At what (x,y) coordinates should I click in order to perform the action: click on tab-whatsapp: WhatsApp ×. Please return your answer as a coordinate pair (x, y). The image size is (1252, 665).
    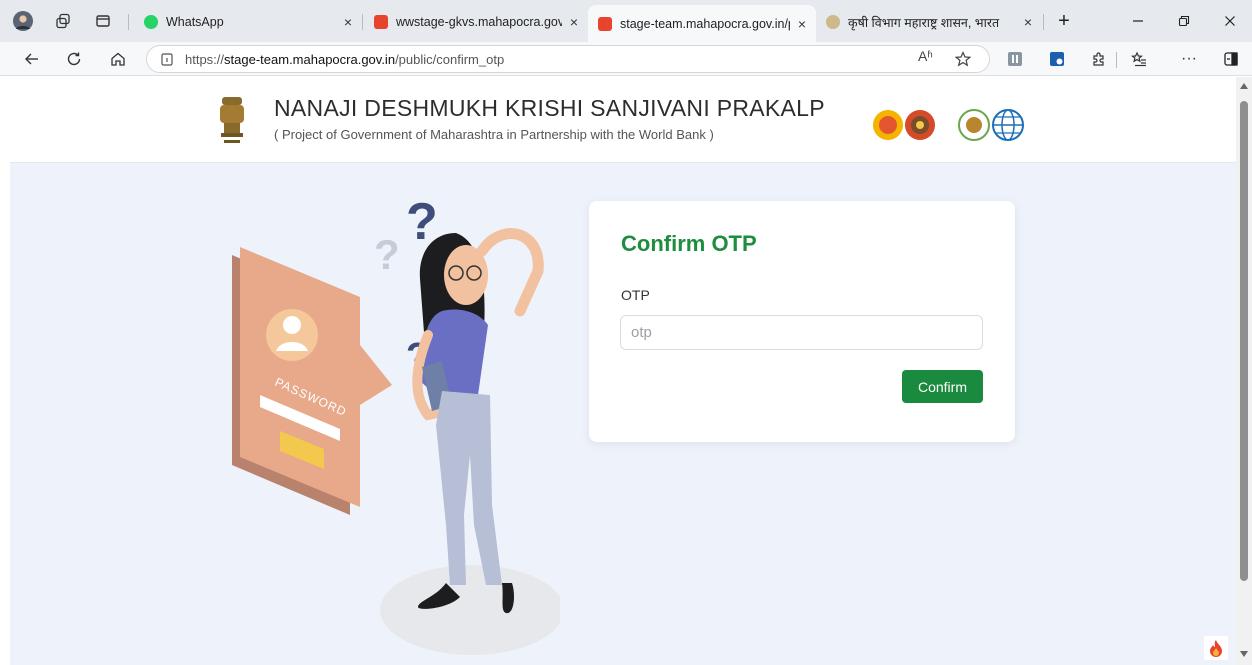
    Looking at the image, I should click on (248, 22).